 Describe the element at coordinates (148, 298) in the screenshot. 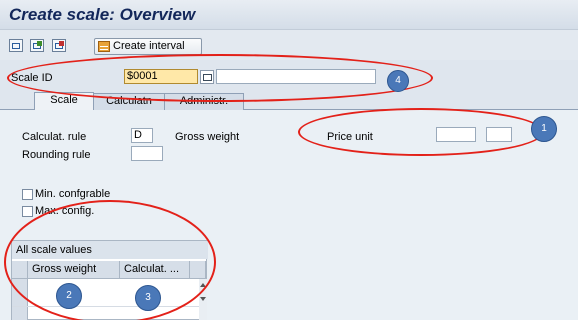

I see `marker-3: 3` at that location.